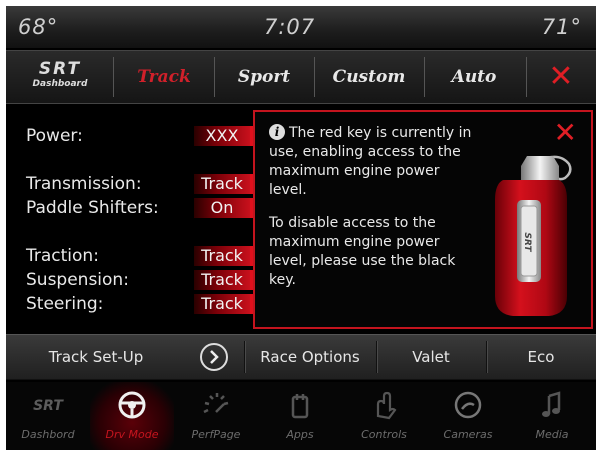  What do you see at coordinates (216, 434) in the screenshot?
I see `nav-label: PerfPage` at bounding box center [216, 434].